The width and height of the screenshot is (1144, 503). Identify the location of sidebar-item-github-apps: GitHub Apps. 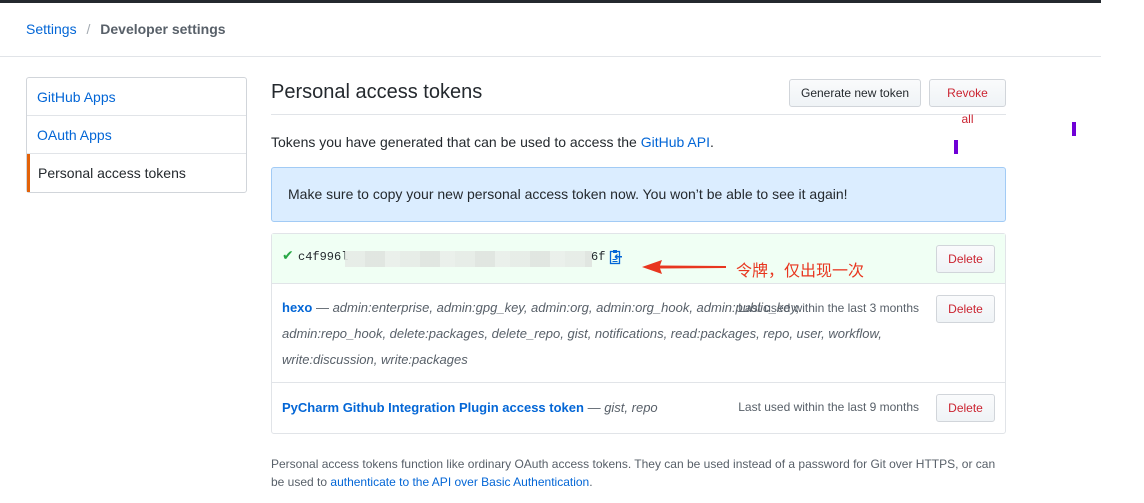
(136, 97).